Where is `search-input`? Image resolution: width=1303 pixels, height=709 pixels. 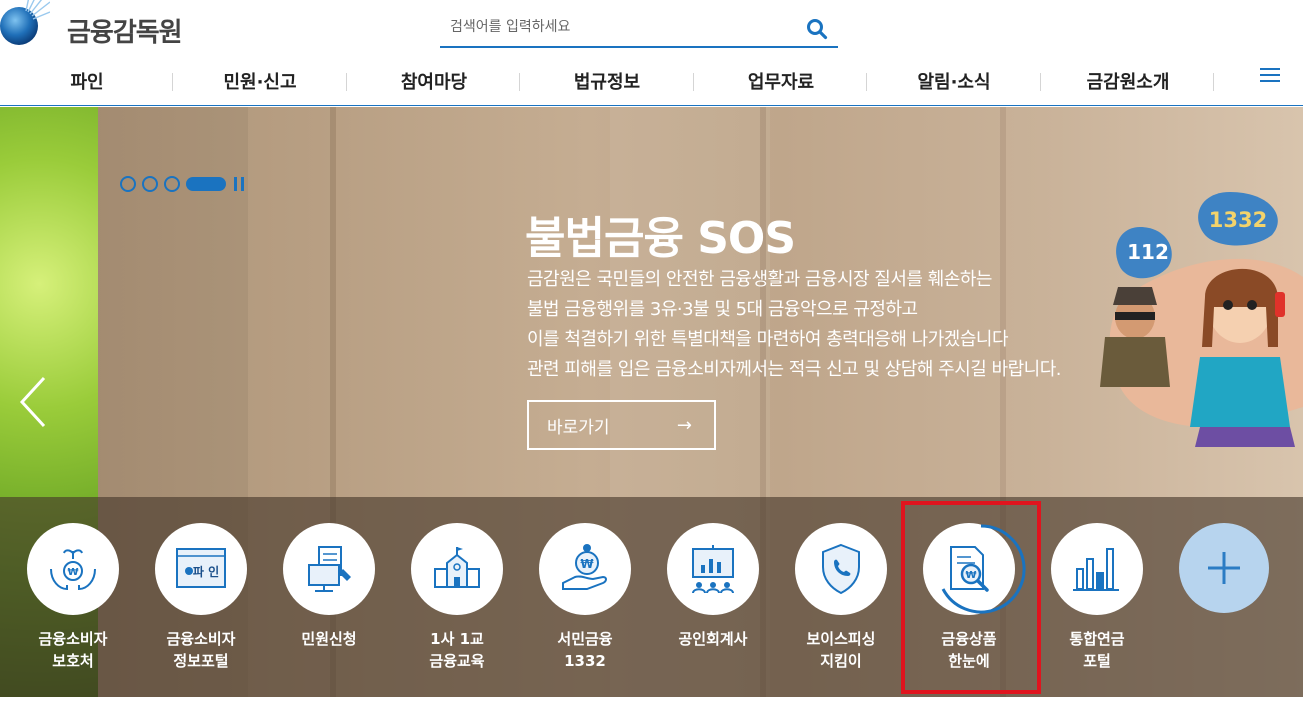 search-input is located at coordinates (615, 27).